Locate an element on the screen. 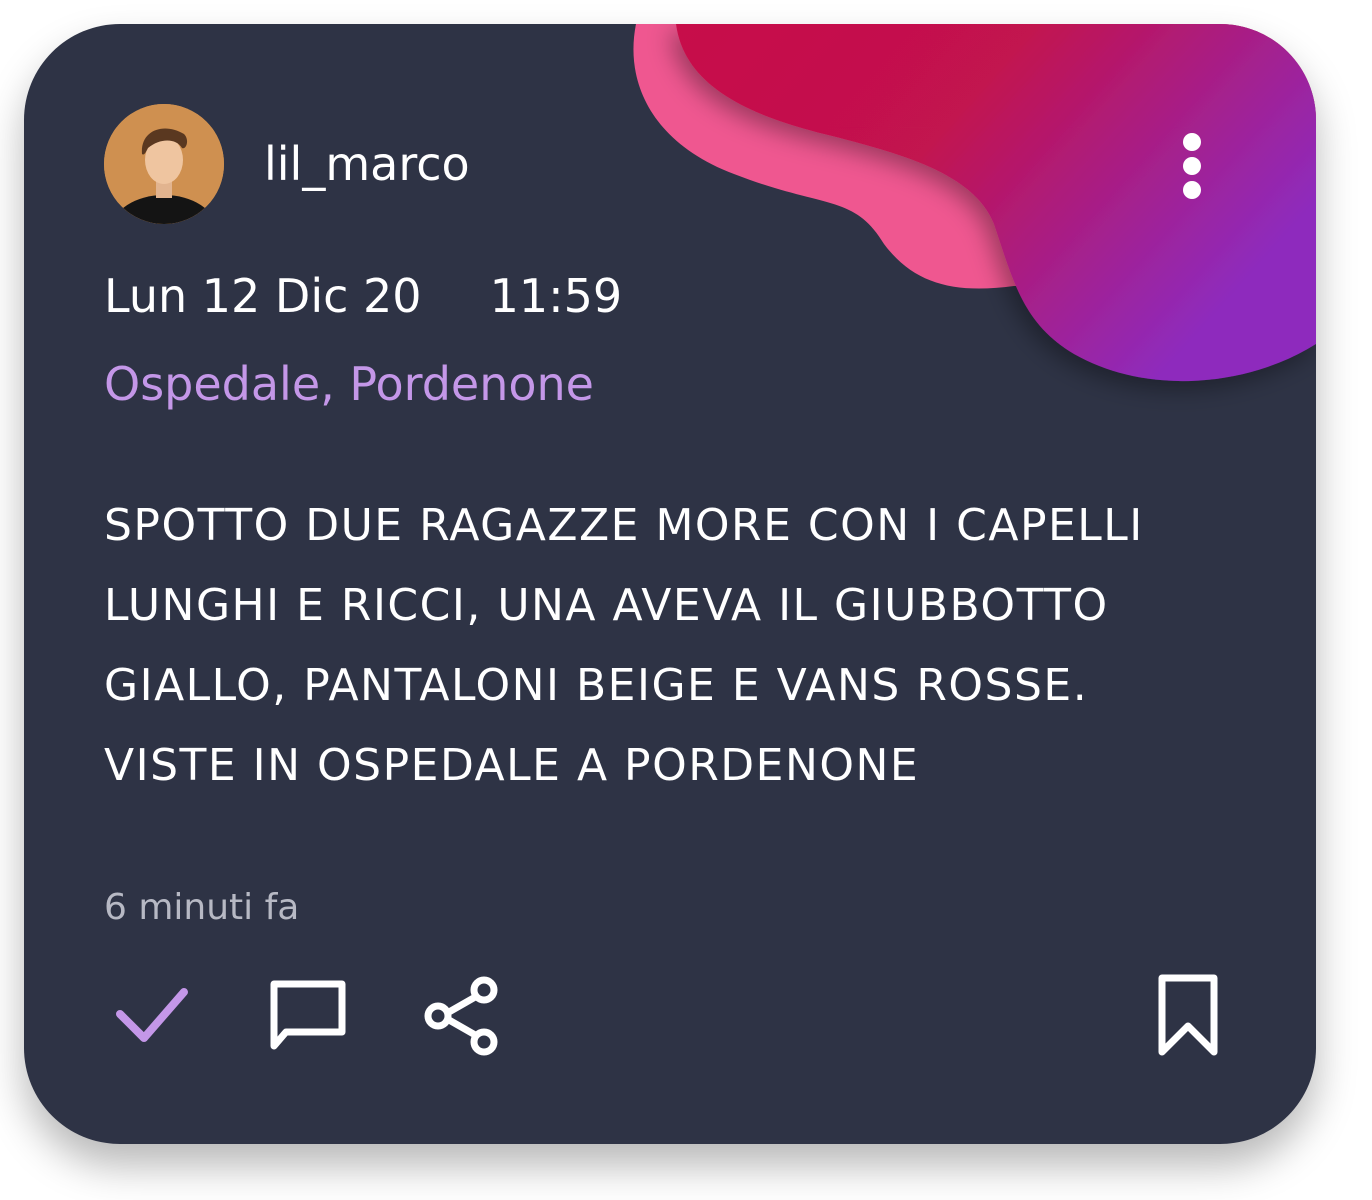  post-date: Lun 12 Dic 20 is located at coordinates (263, 296).